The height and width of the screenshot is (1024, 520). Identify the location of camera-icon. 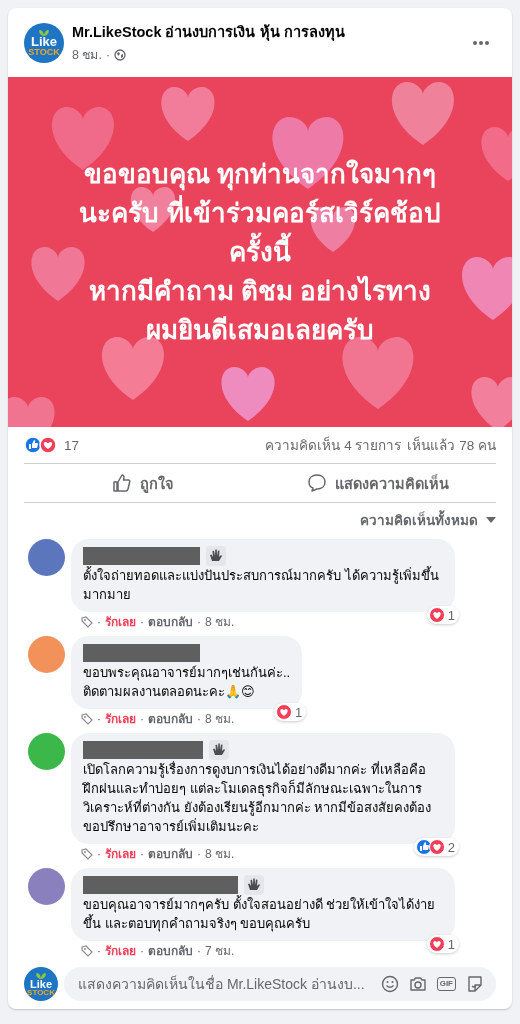
(417, 984).